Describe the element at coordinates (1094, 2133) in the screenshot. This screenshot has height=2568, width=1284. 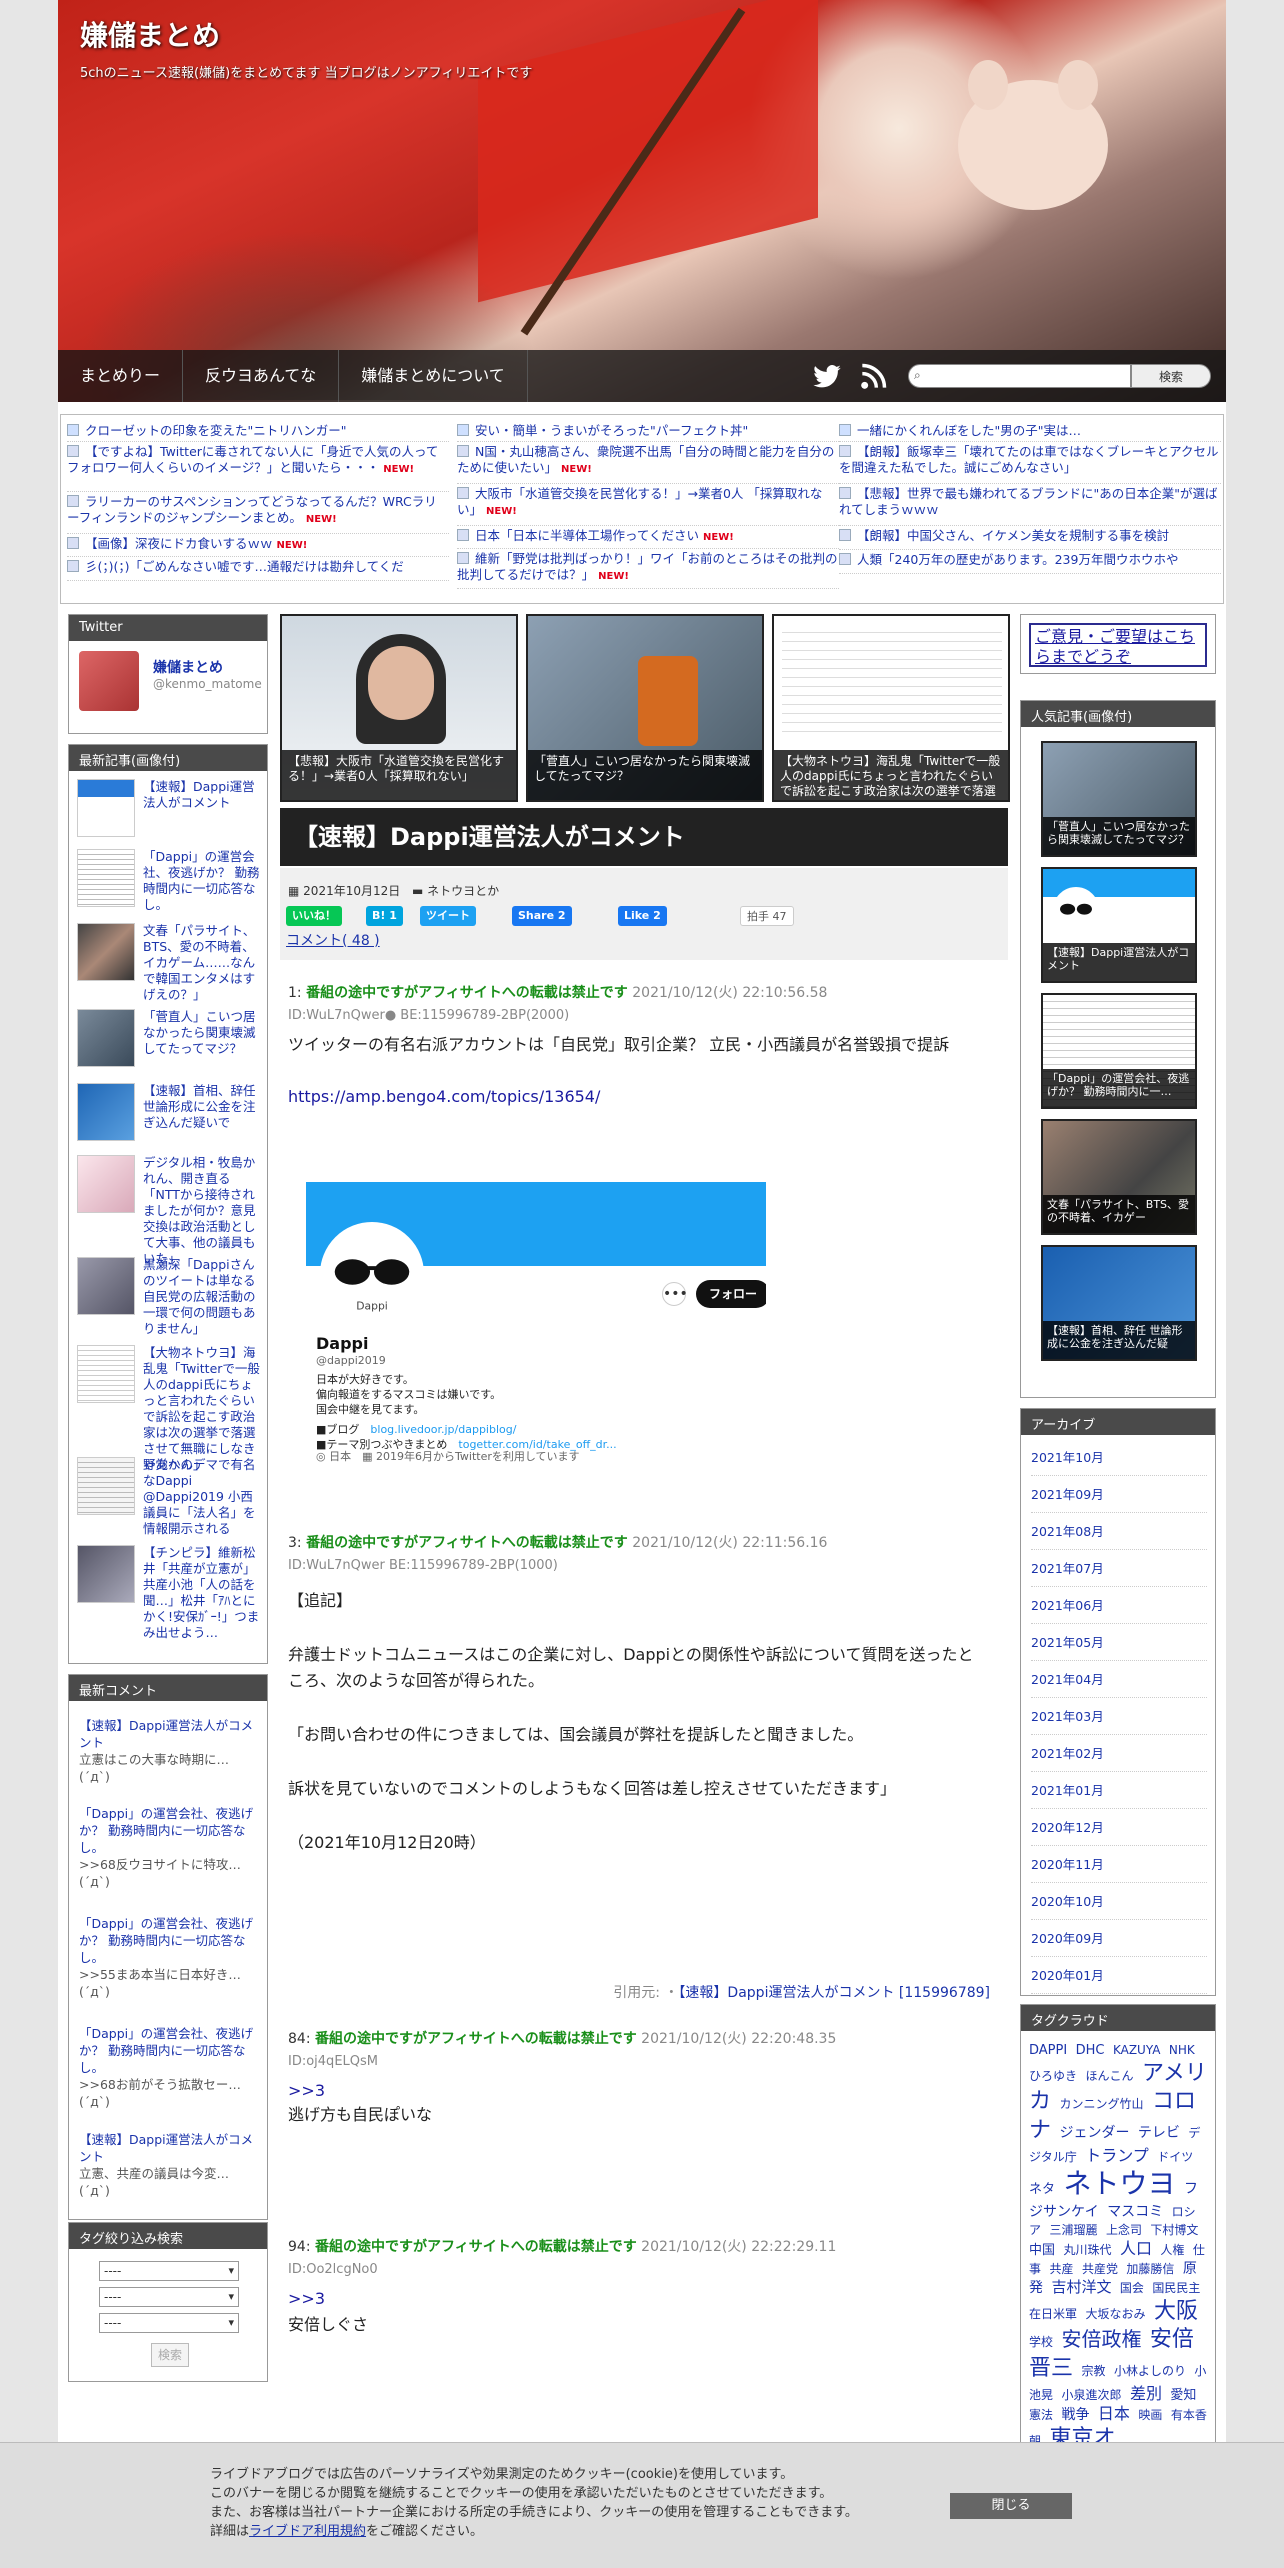
I see `tag-link: ジェンダー` at that location.